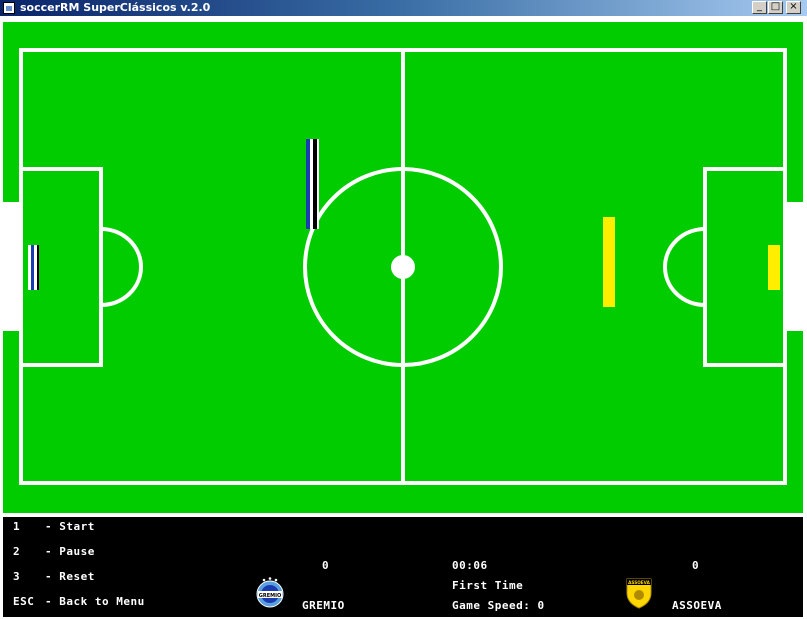 This screenshot has width=807, height=619. What do you see at coordinates (12, 266) in the screenshot?
I see `left-goal` at bounding box center [12, 266].